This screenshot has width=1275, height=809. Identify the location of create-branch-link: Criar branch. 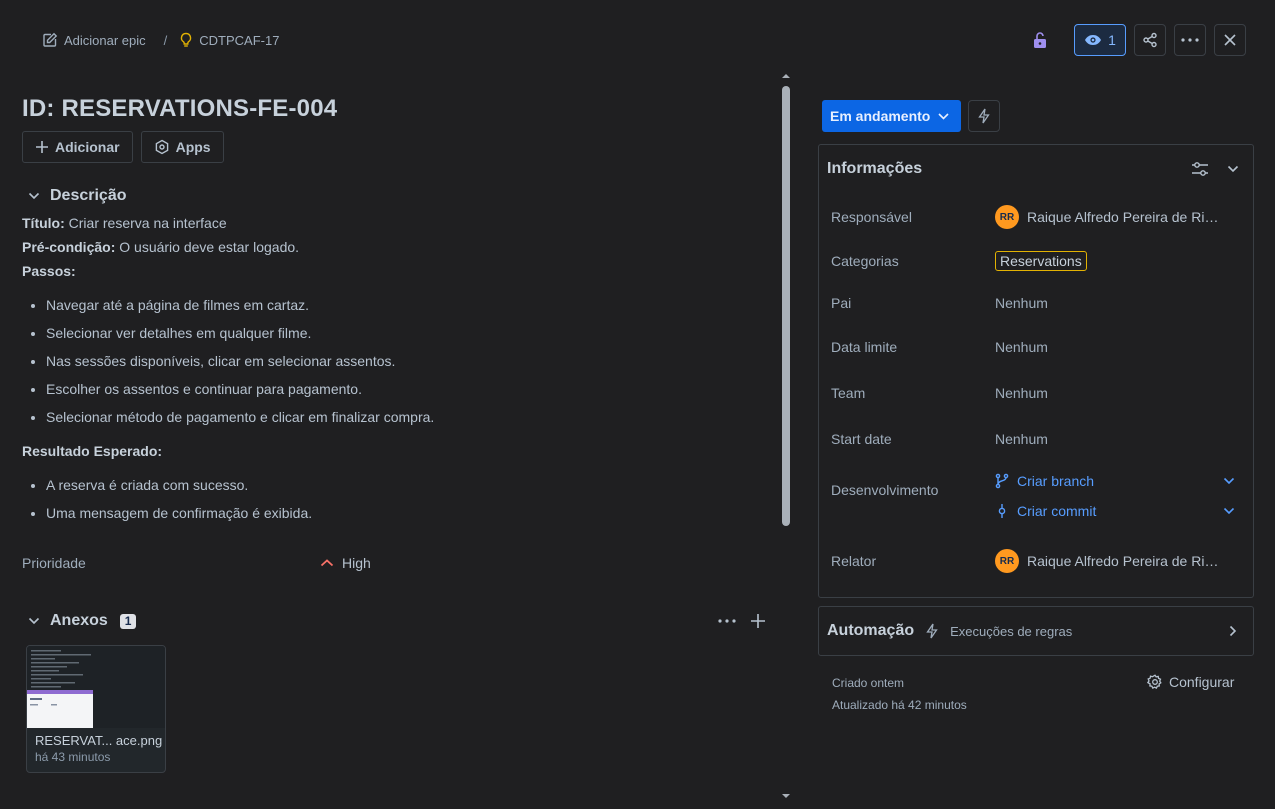
(1115, 481).